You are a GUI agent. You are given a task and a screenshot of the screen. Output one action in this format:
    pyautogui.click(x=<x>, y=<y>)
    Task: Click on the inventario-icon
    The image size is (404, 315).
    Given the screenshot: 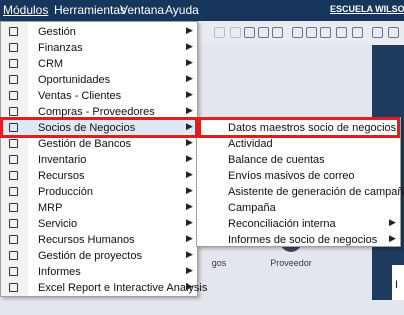 What is the action you would take?
    pyautogui.click(x=13, y=159)
    